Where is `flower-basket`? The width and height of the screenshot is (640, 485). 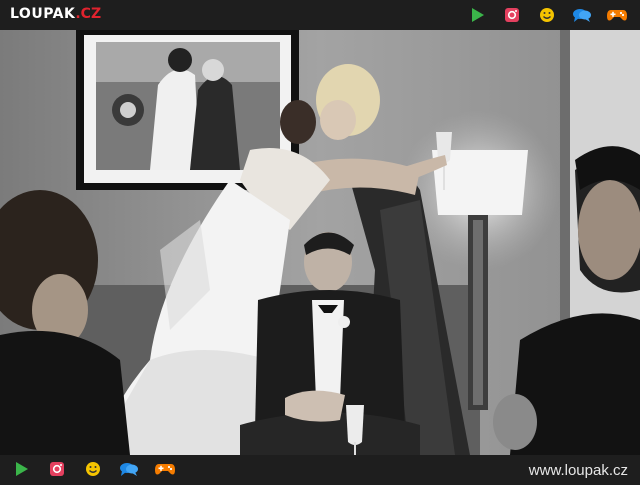
flower-basket is located at coordinates (515, 422).